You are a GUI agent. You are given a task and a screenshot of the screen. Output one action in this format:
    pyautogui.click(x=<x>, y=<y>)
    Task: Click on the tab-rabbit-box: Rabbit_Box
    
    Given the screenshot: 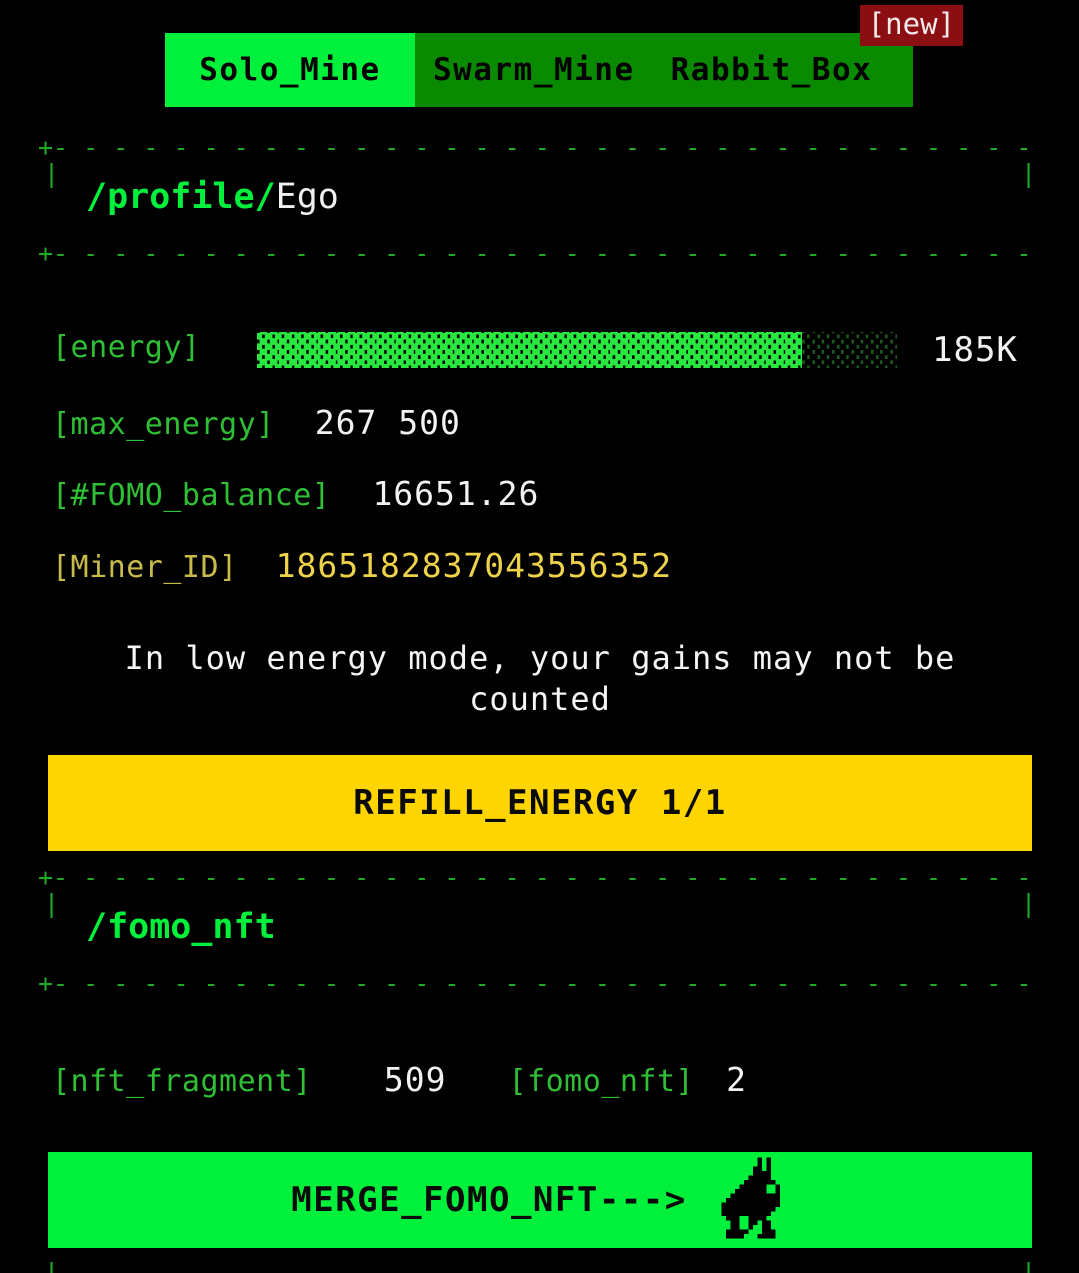 What is the action you would take?
    pyautogui.click(x=771, y=70)
    